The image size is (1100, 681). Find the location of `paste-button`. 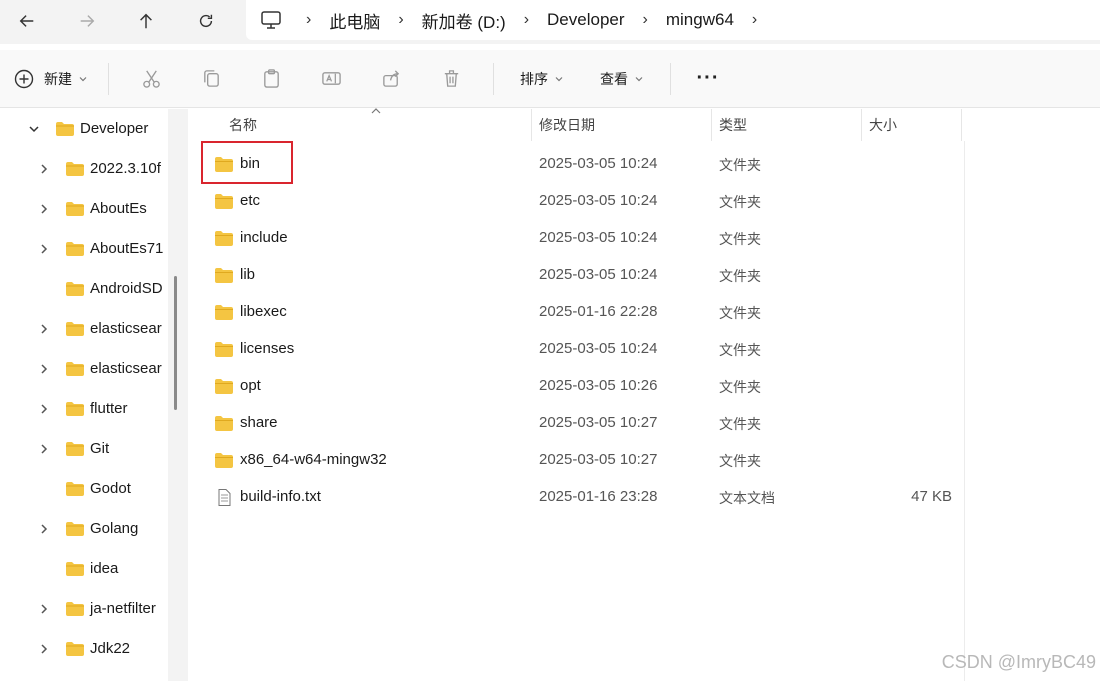

paste-button is located at coordinates (271, 79).